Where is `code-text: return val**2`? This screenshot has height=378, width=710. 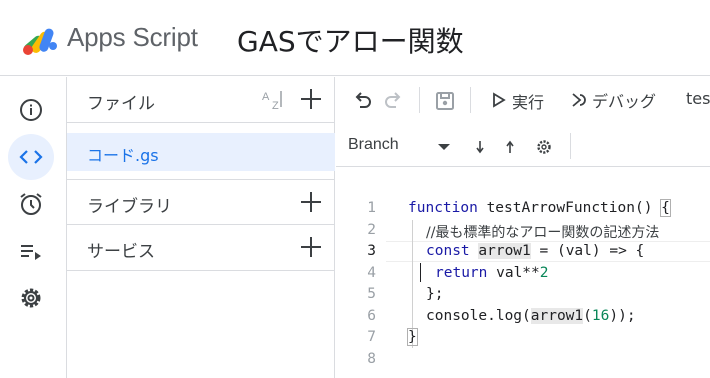 code-text: return val**2 is located at coordinates (492, 272).